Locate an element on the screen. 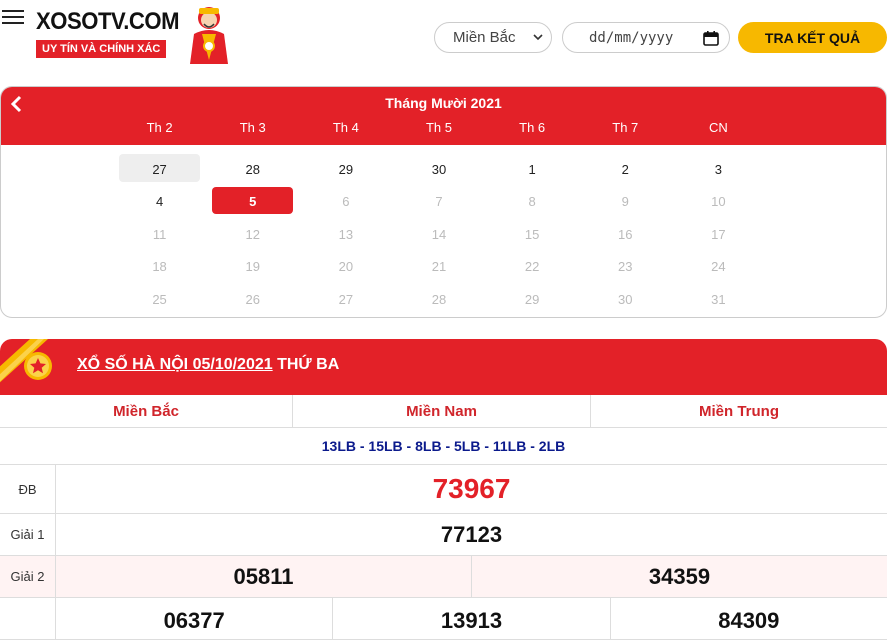  calendar-day-disabled: 19 is located at coordinates (252, 267).